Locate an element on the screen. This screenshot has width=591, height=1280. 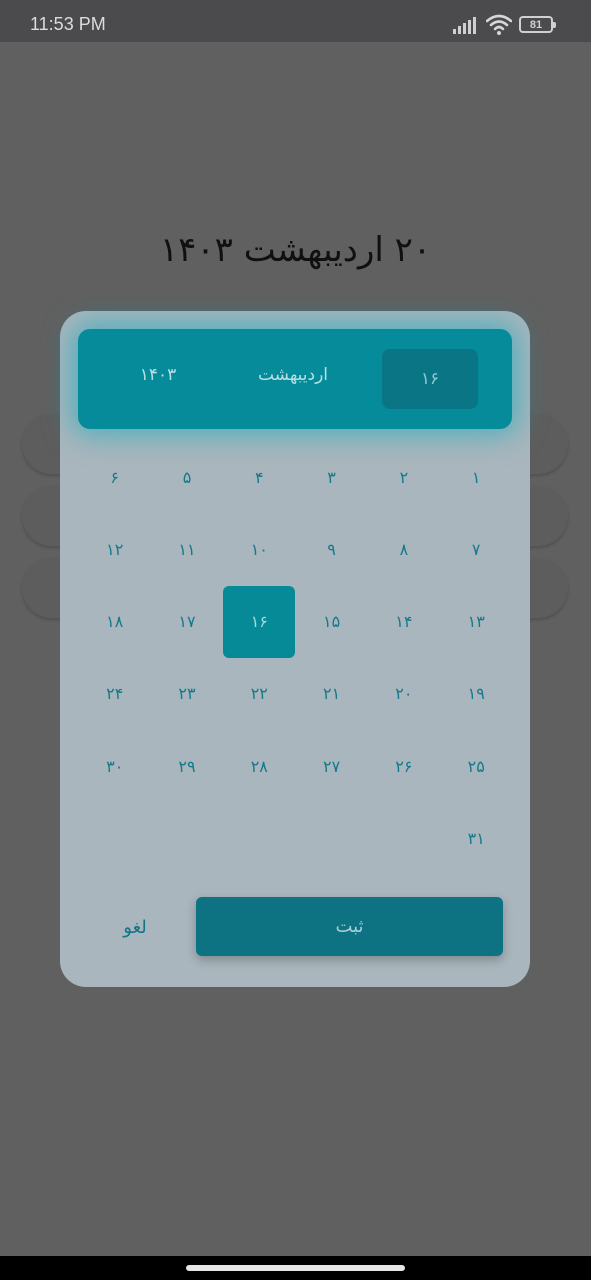
month-selector: اردیبهشت is located at coordinates (293, 375).